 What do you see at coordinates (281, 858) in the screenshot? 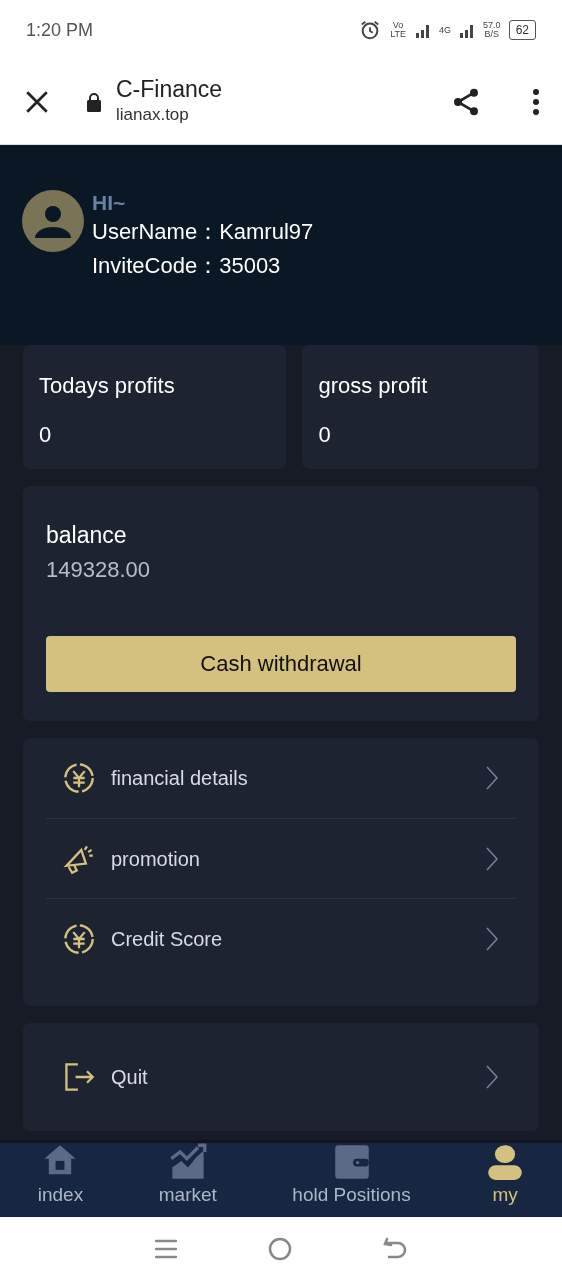
I see `menu-item: promotion` at bounding box center [281, 858].